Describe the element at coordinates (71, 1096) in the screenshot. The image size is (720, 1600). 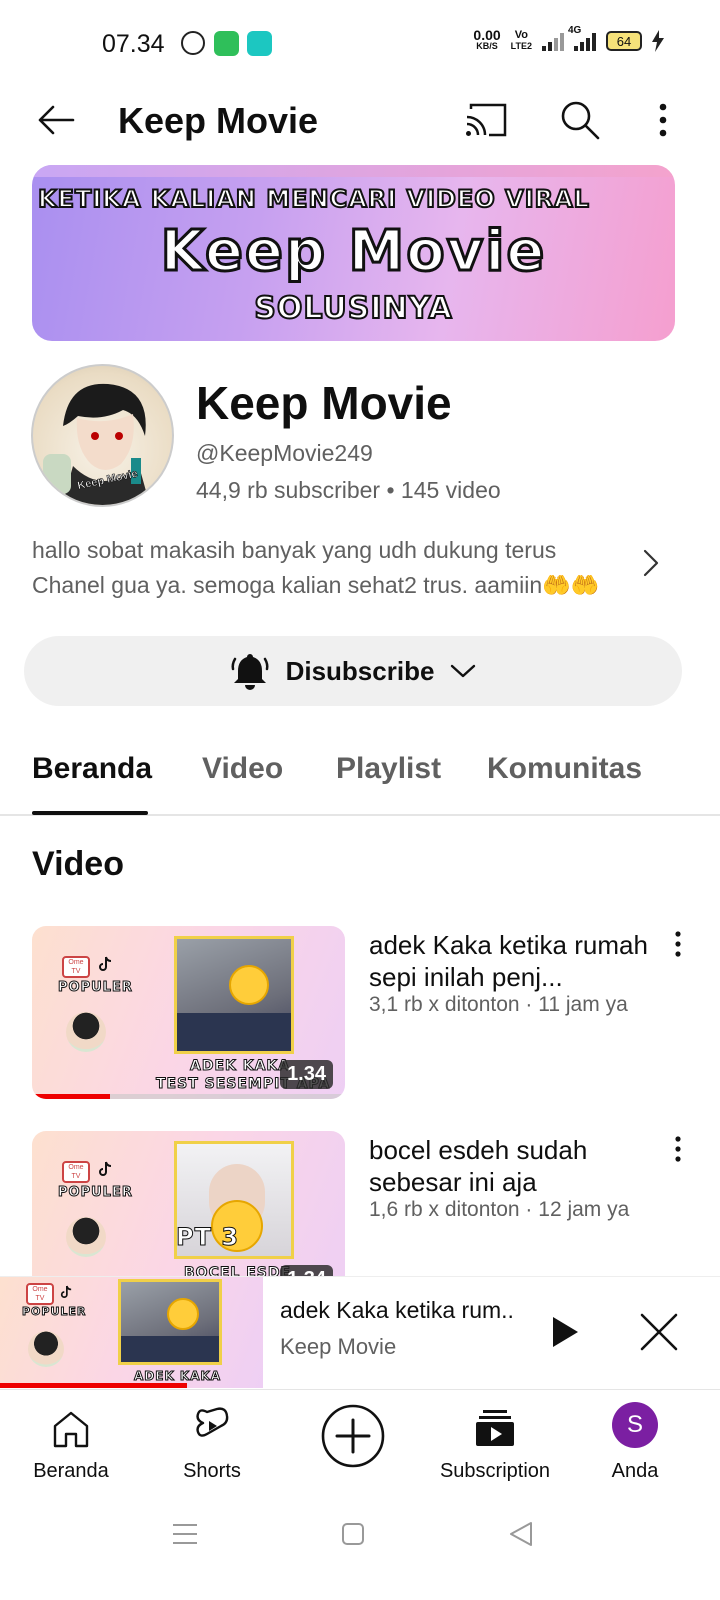
I see `watch-progress-fill` at that location.